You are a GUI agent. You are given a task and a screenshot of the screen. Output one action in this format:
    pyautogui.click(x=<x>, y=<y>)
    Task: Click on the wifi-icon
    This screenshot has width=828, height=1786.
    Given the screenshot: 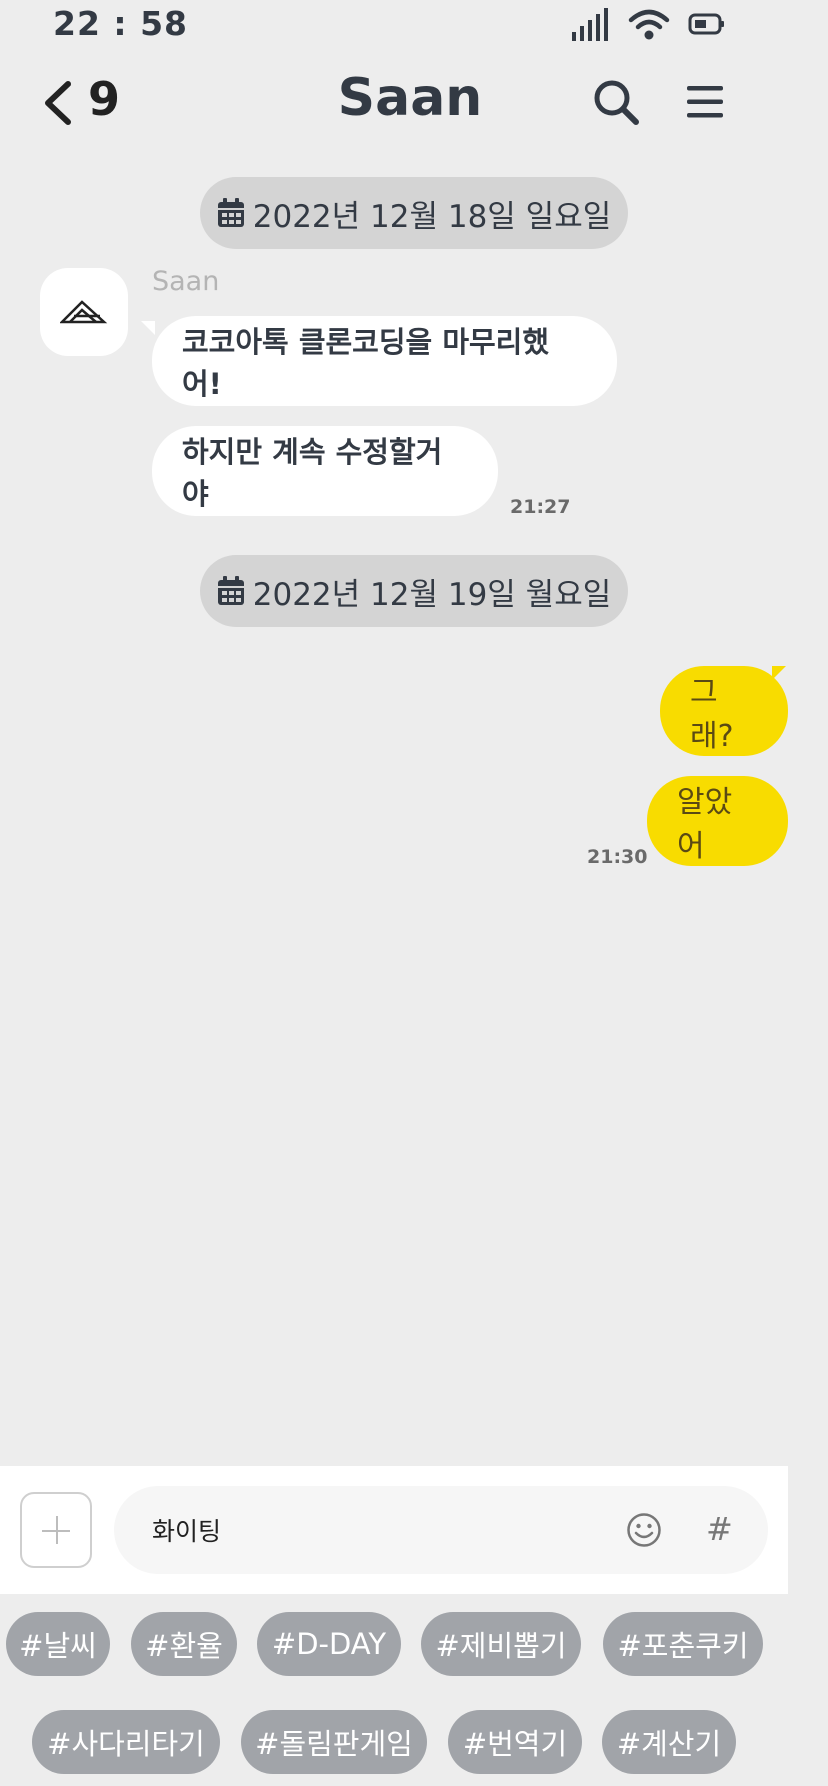 What is the action you would take?
    pyautogui.click(x=649, y=24)
    